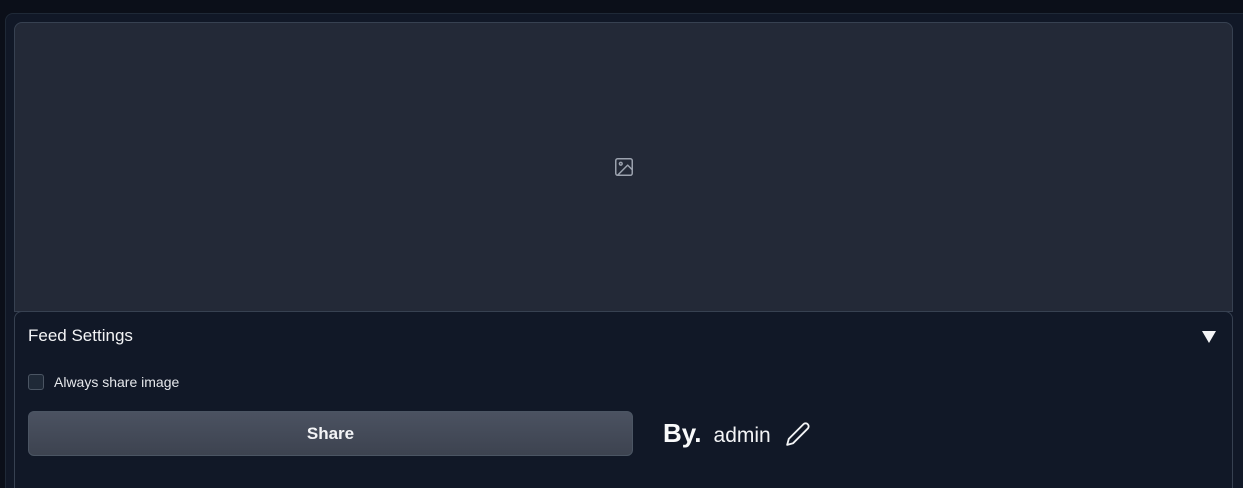 This screenshot has width=1243, height=488. Describe the element at coordinates (623, 337) in the screenshot. I see `feed-settings-header: Feed Settings` at that location.